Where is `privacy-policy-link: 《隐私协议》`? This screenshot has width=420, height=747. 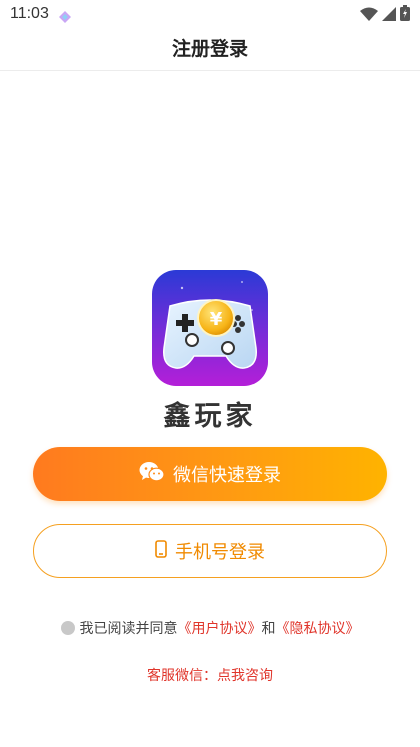 privacy-policy-link: 《隐私协议》 is located at coordinates (318, 628).